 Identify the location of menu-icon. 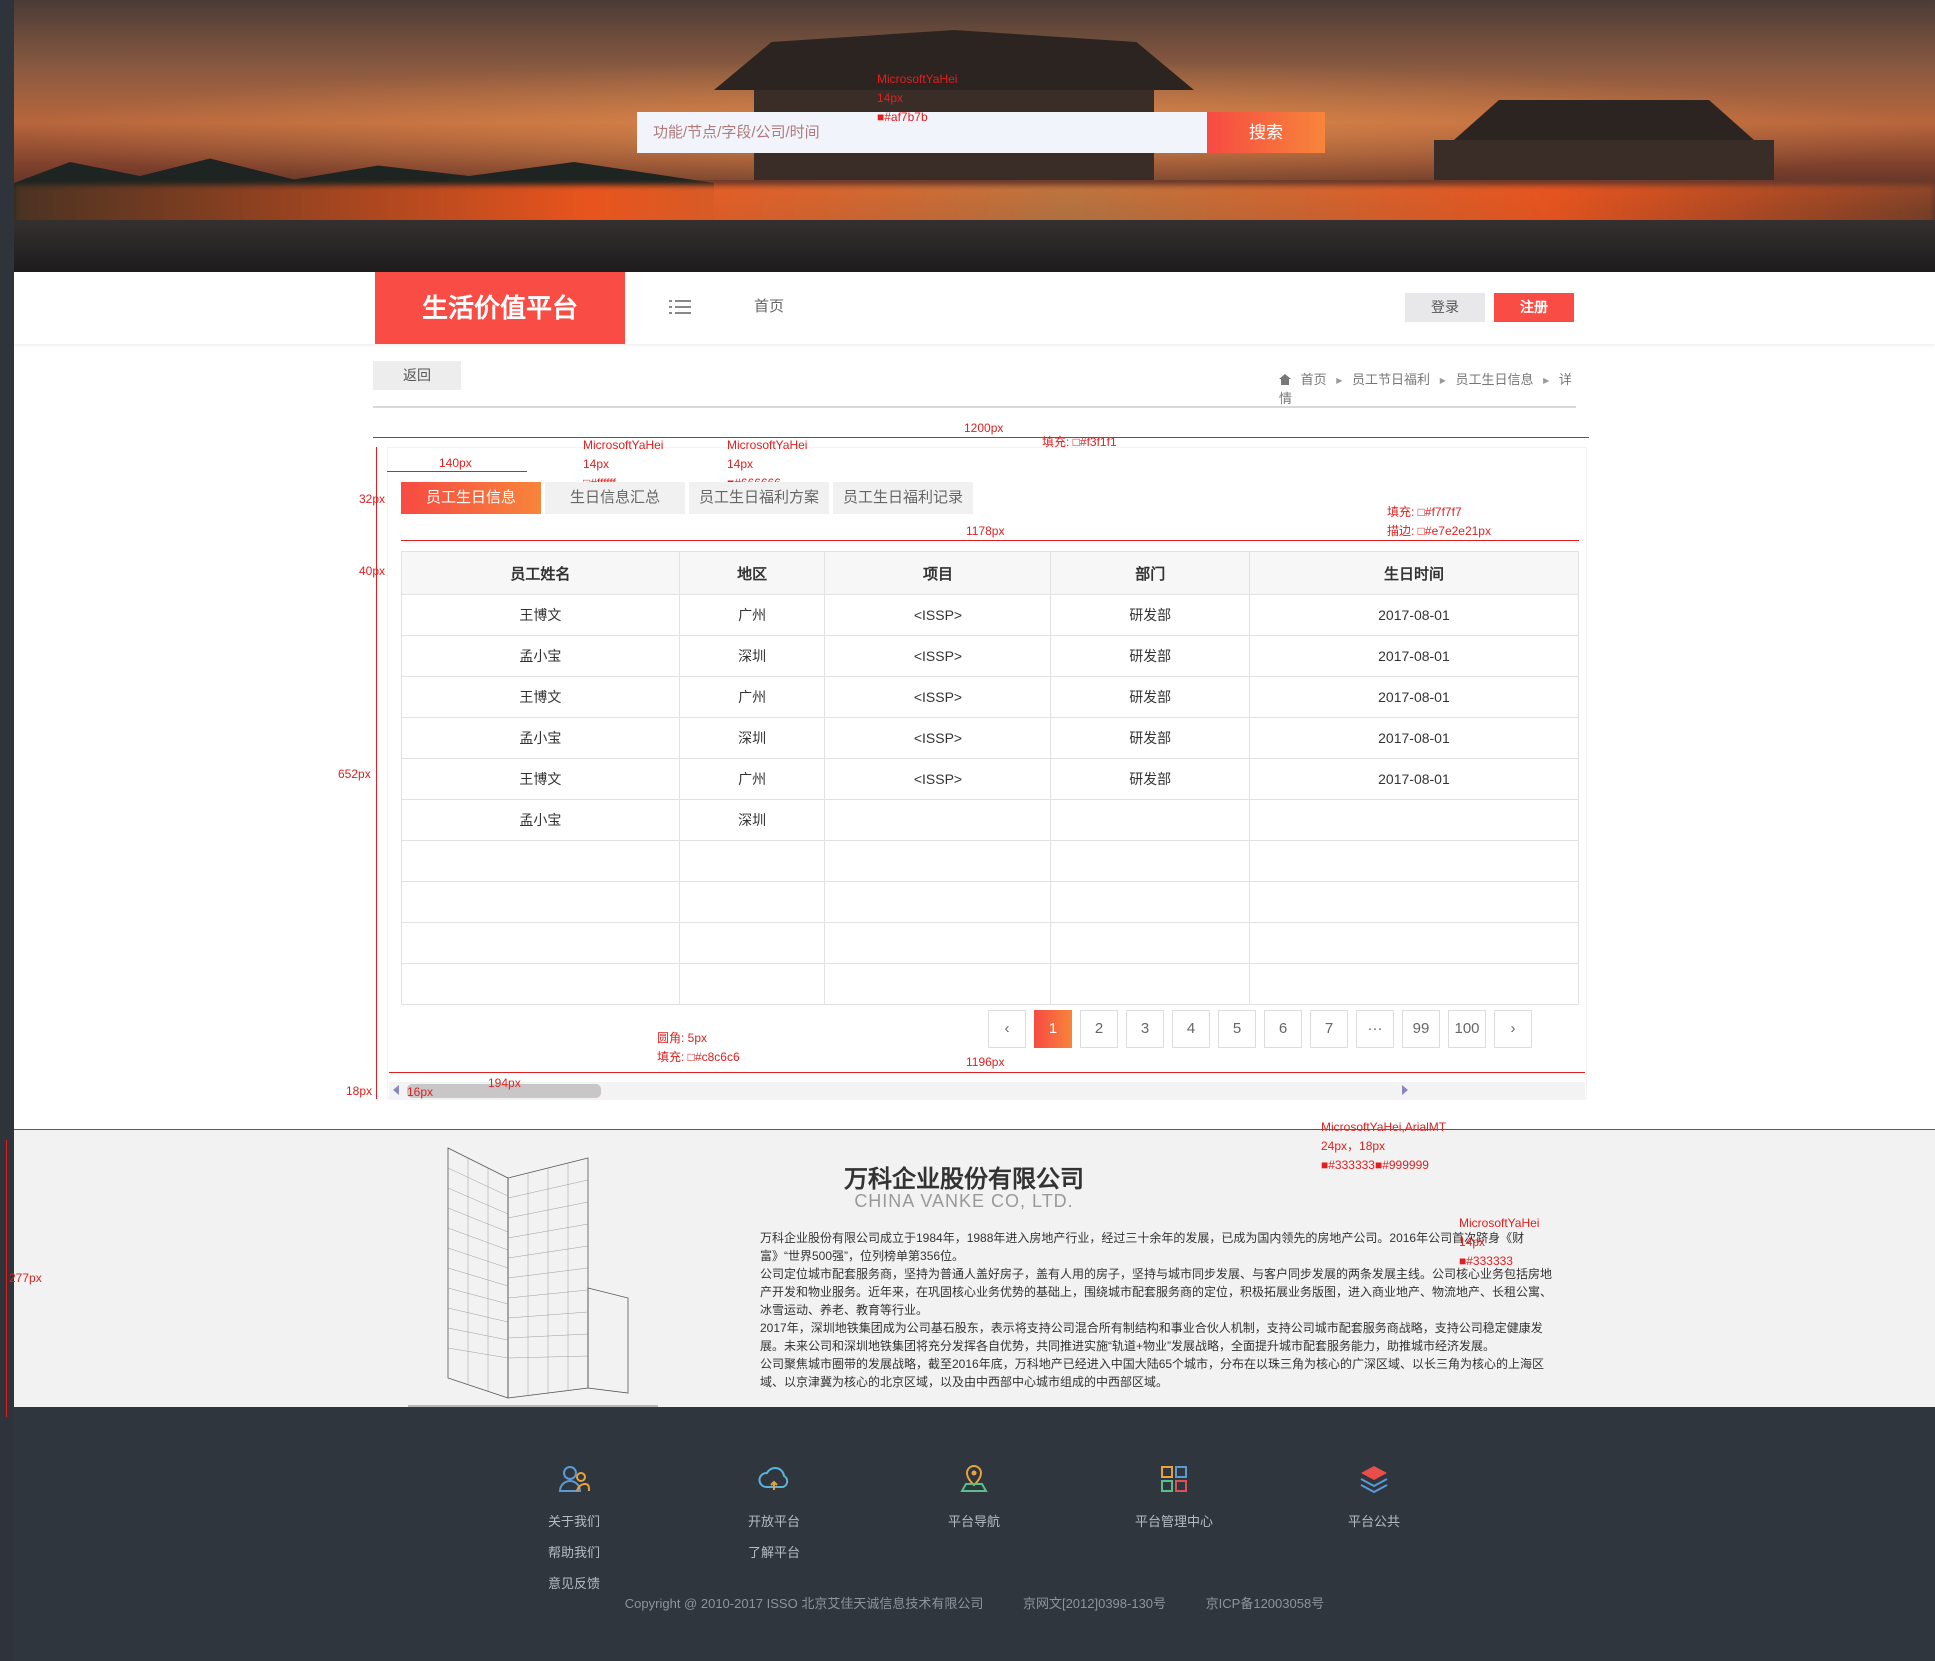
(680, 307).